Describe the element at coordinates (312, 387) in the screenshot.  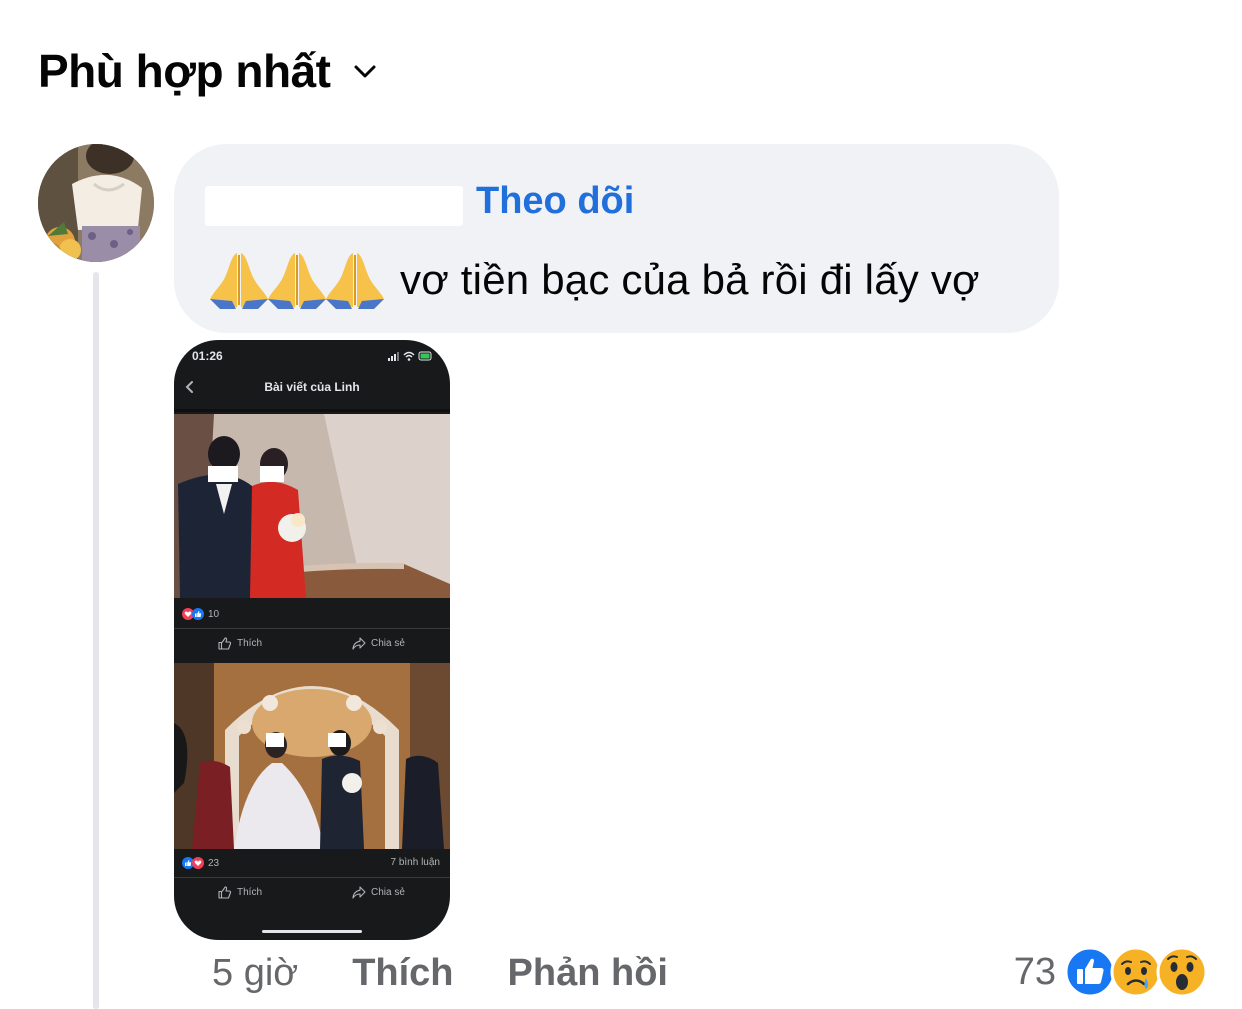
I see `nav-title: Bài viết của Linh` at that location.